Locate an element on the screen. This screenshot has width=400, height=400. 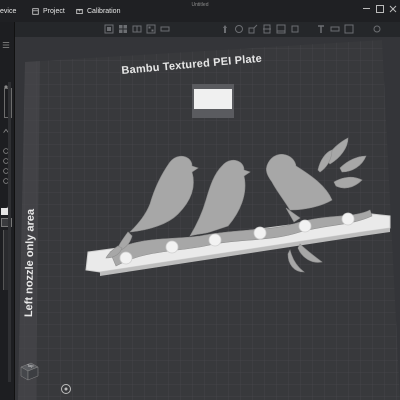
tab-calibration: Calibration is located at coordinates (98, 11).